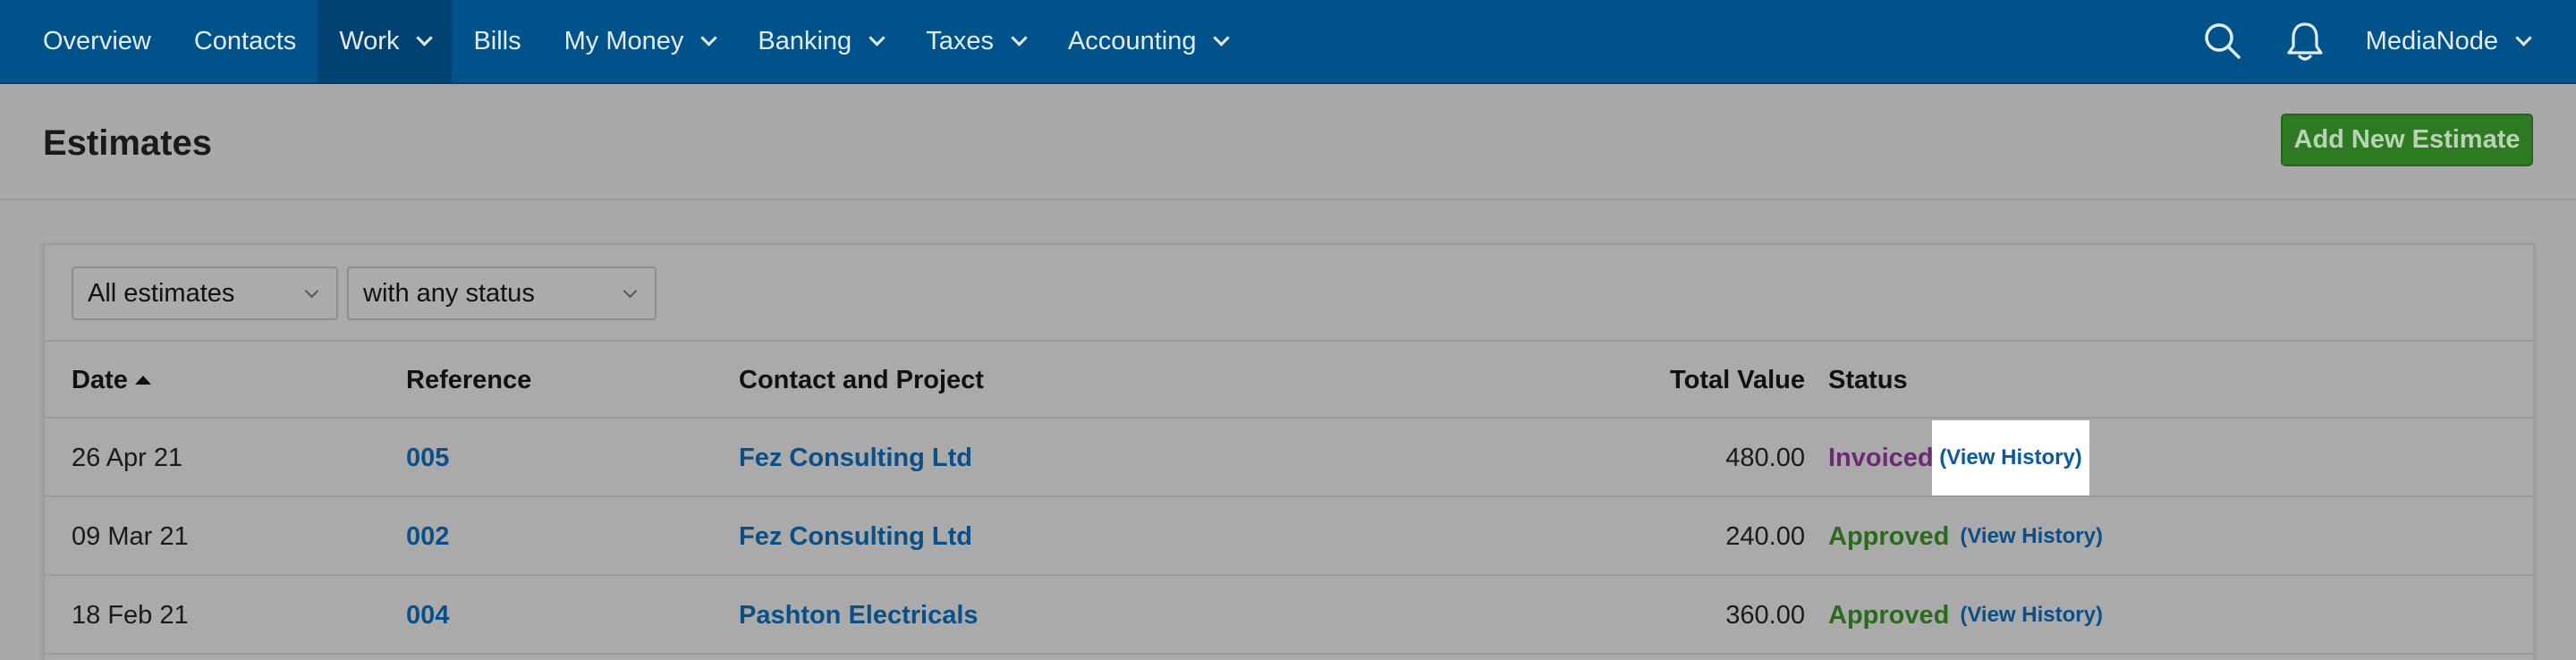 This screenshot has height=660, width=2576. I want to click on sort-ascending-icon, so click(142, 380).